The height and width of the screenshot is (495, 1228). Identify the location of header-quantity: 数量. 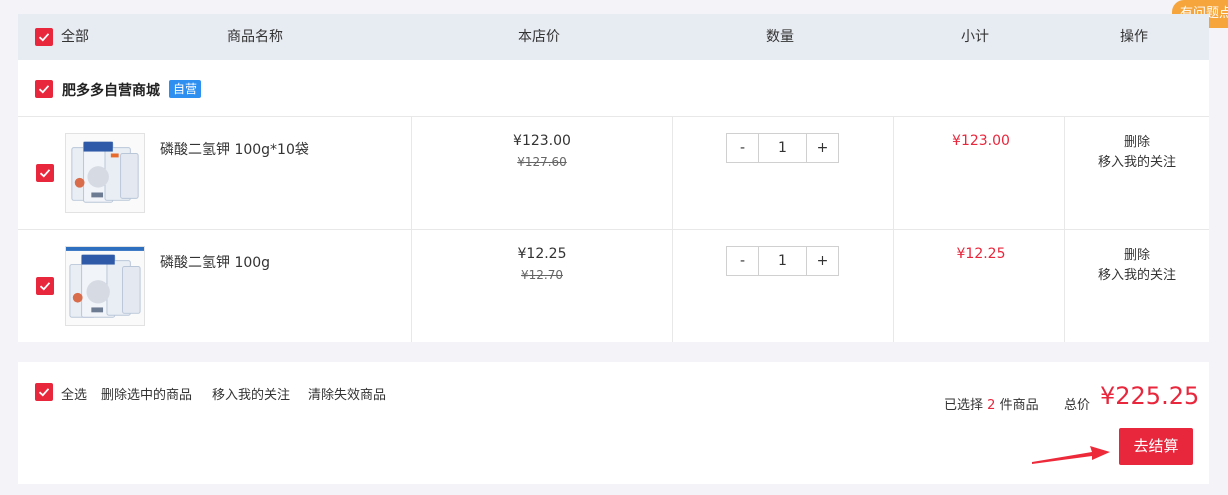
(780, 37).